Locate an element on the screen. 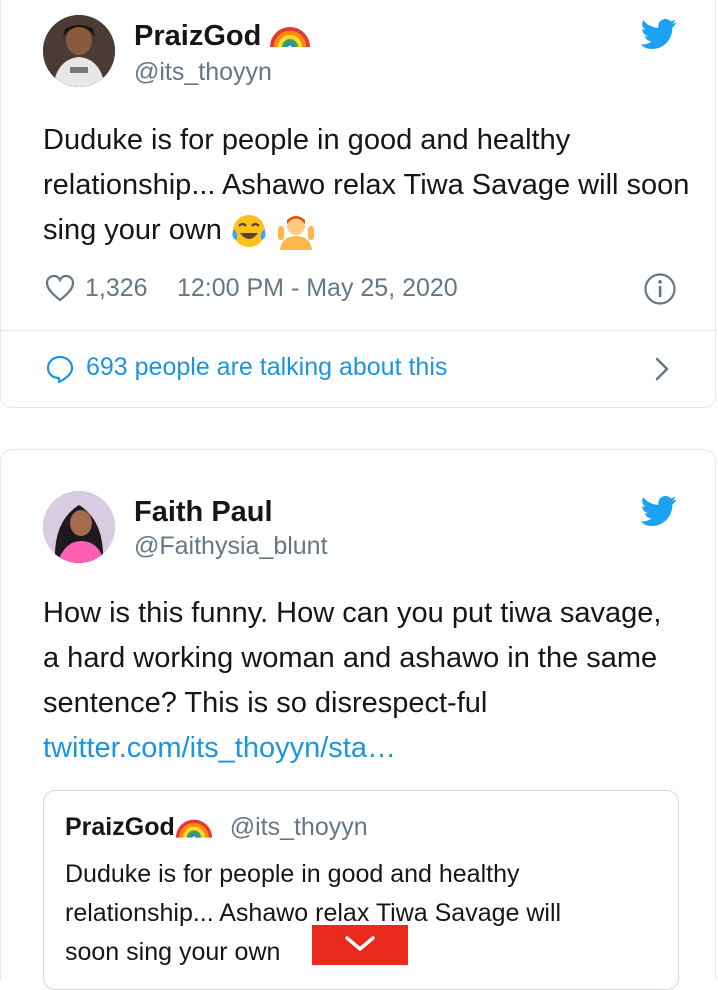 The image size is (718, 990). heart-icon is located at coordinates (60, 288).